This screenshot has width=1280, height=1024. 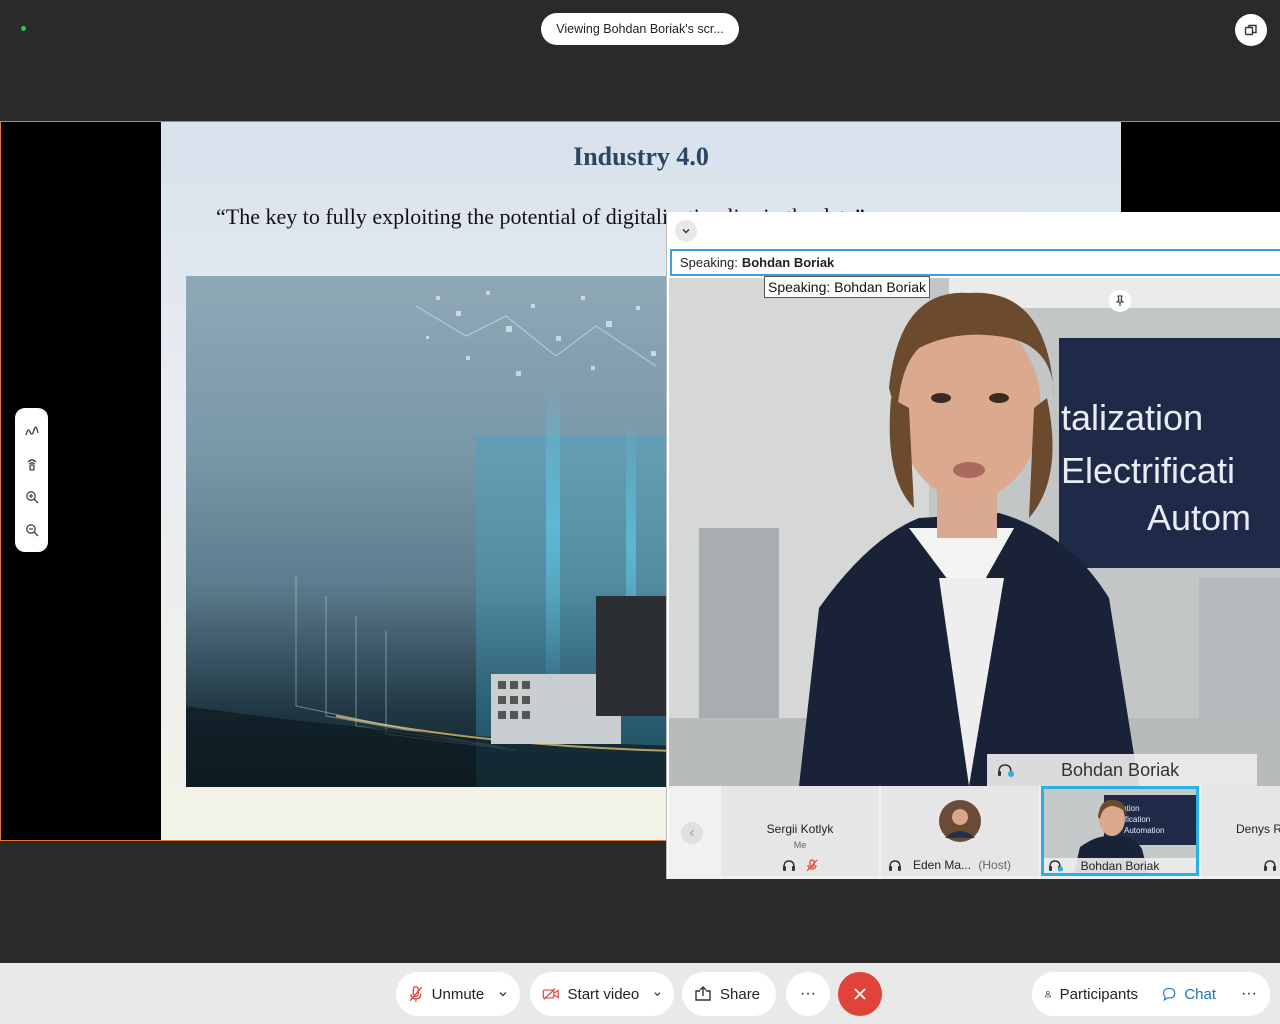 I want to click on main-video-name: Bohdan Boriak, so click(x=1120, y=769).